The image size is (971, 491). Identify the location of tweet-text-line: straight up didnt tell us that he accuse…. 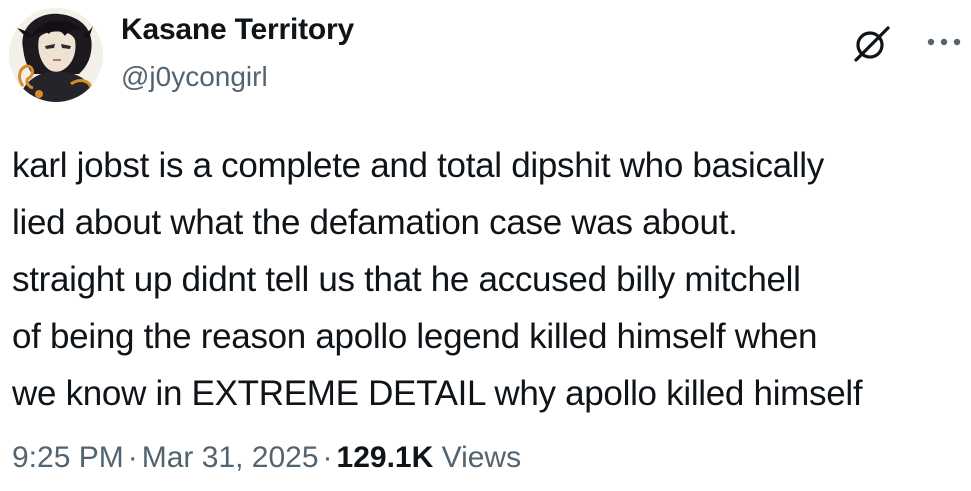
(406, 279).